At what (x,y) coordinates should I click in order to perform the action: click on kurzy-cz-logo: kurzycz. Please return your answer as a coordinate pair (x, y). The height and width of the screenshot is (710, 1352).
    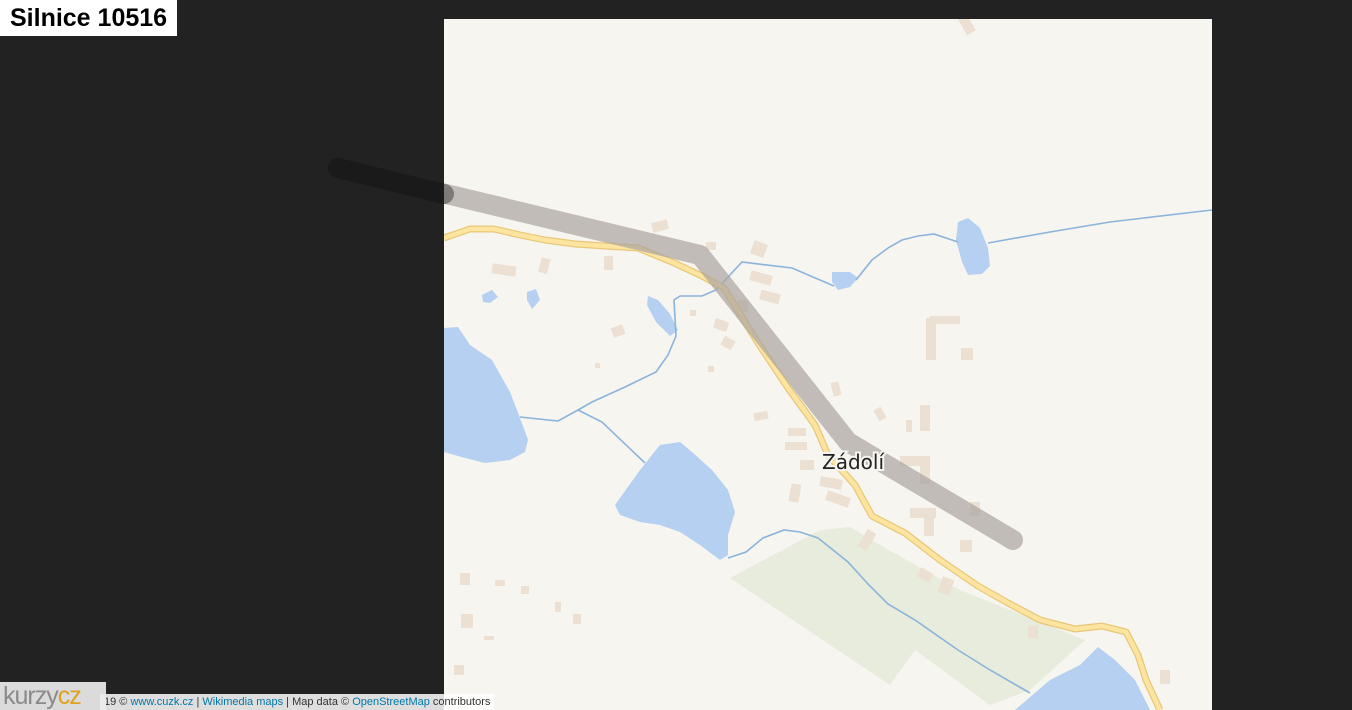
    Looking at the image, I should click on (53, 696).